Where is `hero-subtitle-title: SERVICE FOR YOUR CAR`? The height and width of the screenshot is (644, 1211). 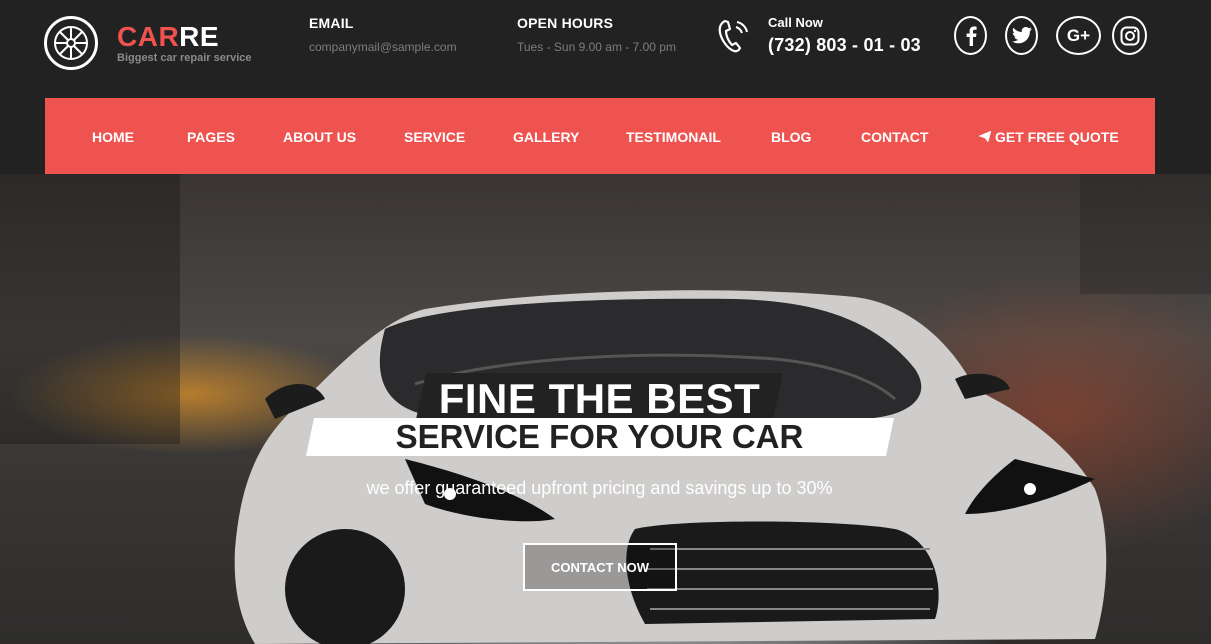
hero-subtitle-title: SERVICE FOR YOUR CAR is located at coordinates (599, 436).